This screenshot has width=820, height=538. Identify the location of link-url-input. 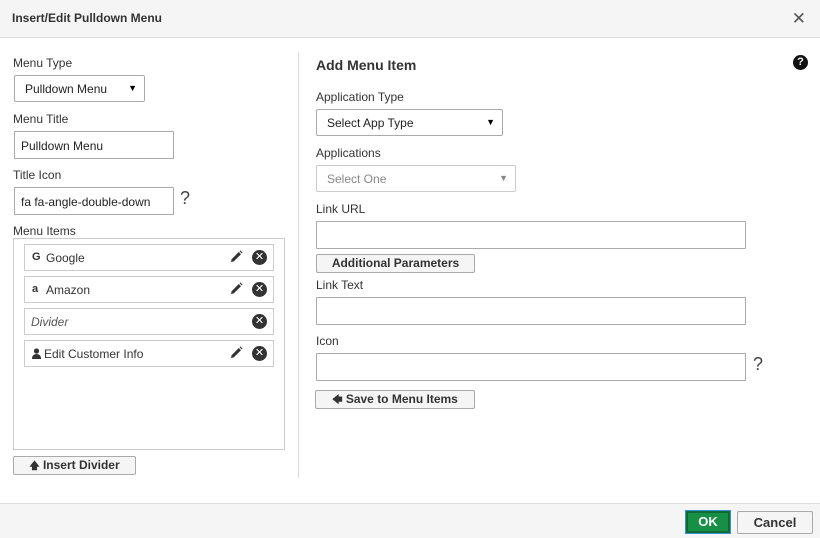
(531, 235).